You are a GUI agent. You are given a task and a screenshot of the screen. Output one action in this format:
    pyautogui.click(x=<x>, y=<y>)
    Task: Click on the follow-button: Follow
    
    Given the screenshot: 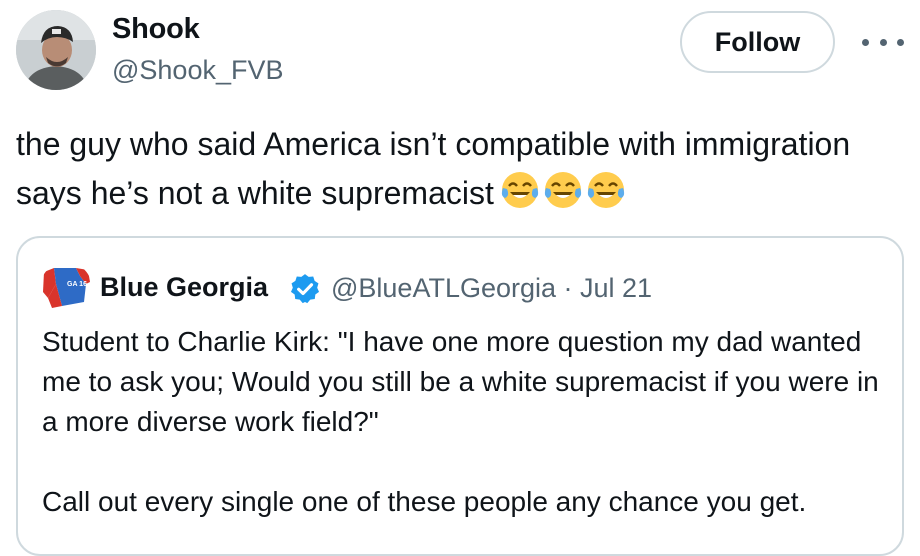 What is the action you would take?
    pyautogui.click(x=757, y=42)
    